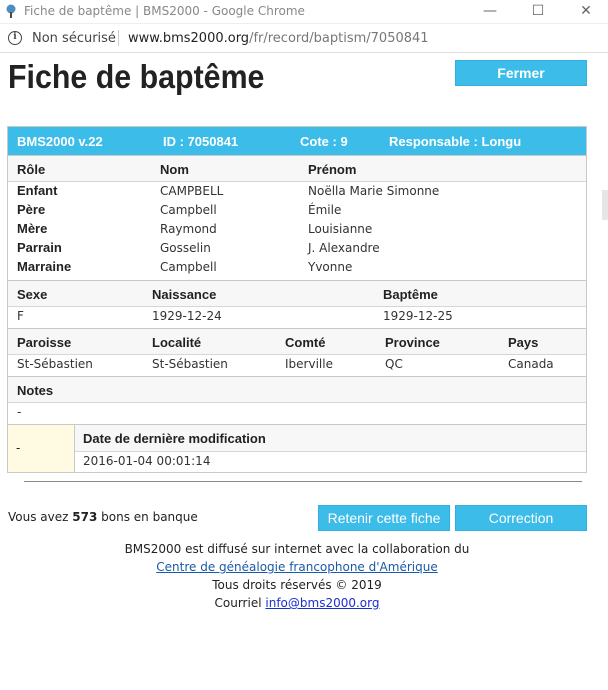 The height and width of the screenshot is (690, 608). What do you see at coordinates (147, 461) in the screenshot?
I see `modification-value: 2016-01-04 00:01:14` at bounding box center [147, 461].